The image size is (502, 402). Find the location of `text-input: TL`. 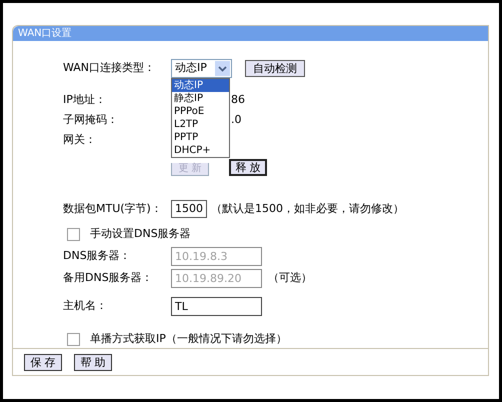

text-input: TL is located at coordinates (216, 306).